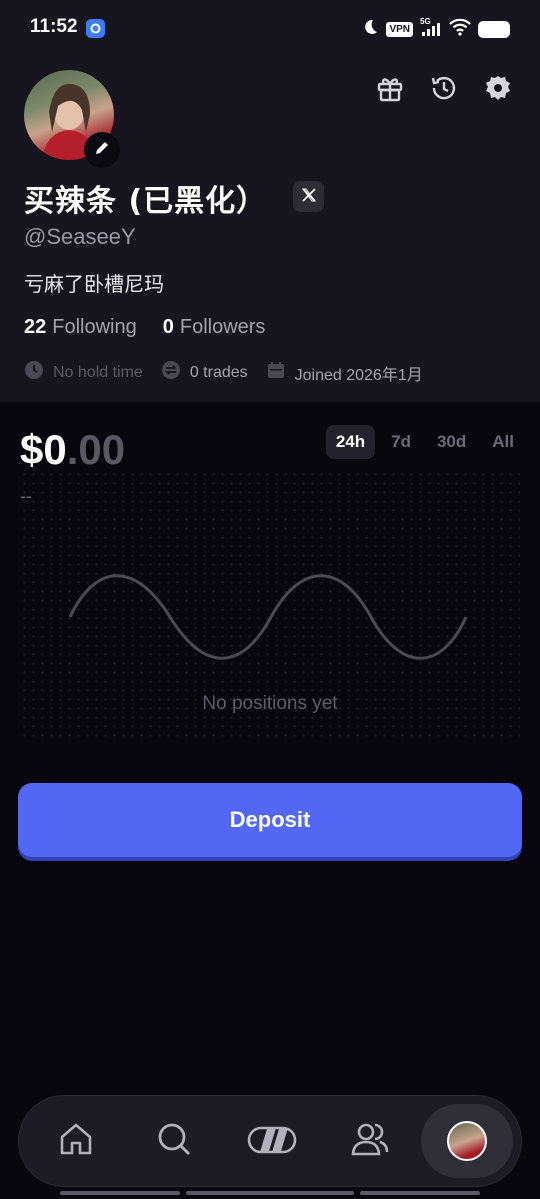 Image resolution: width=540 pixels, height=1199 pixels. I want to click on friends-icon, so click(370, 1141).